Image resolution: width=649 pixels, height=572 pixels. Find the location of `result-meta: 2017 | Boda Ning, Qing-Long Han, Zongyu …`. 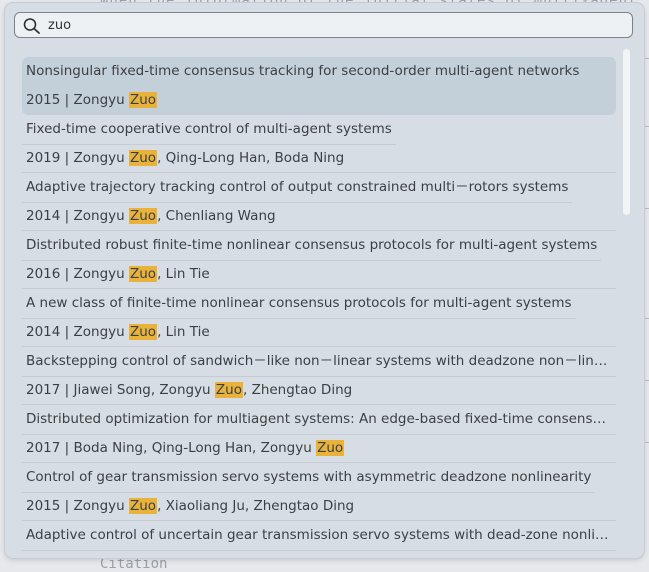

result-meta: 2017 | Boda Ning, Qing-Long Han, Zongyu … is located at coordinates (185, 448).